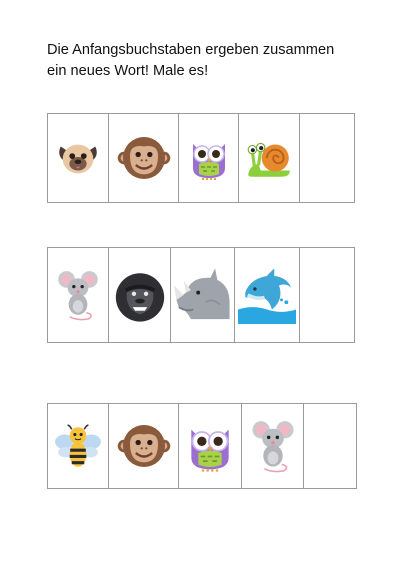 The height and width of the screenshot is (566, 400). I want to click on dolphin-icon, so click(267, 296).